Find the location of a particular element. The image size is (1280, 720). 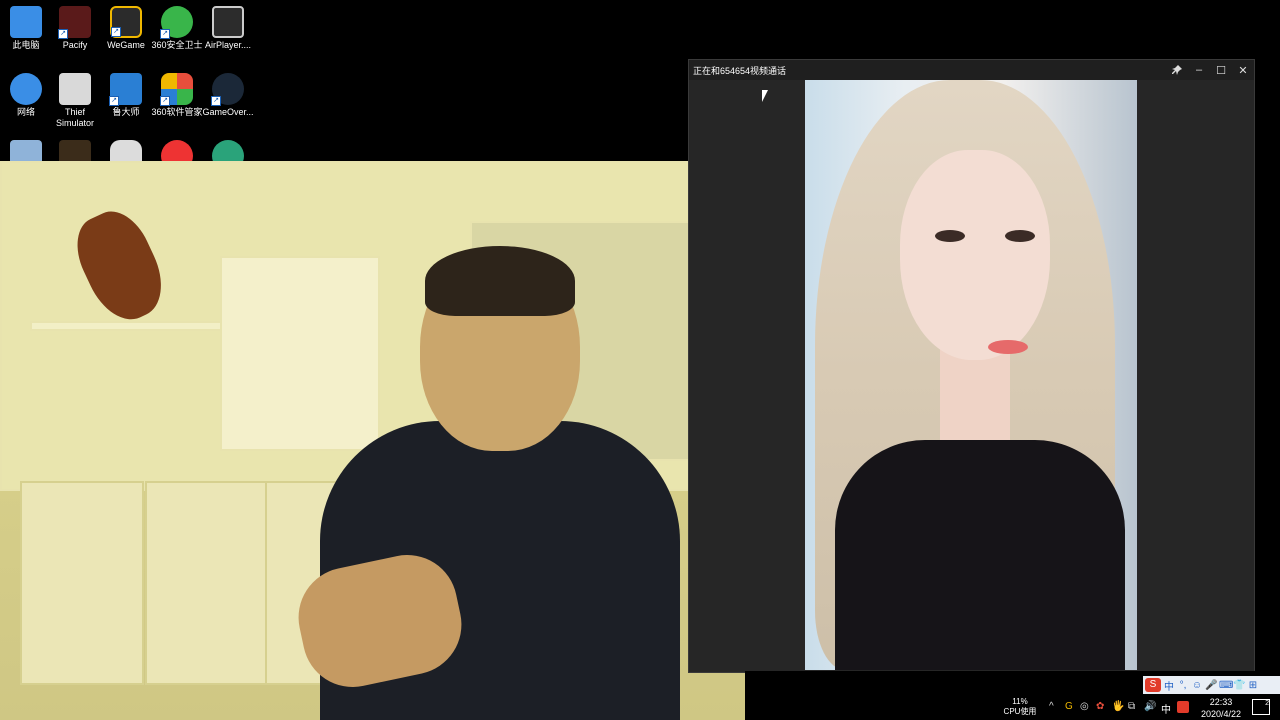

emoji-icon: ☺ is located at coordinates (1197, 685).